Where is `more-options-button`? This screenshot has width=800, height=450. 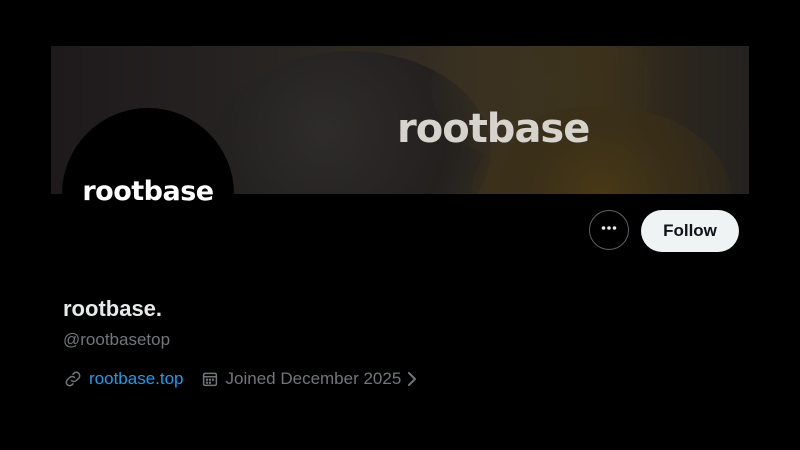 more-options-button is located at coordinates (609, 230).